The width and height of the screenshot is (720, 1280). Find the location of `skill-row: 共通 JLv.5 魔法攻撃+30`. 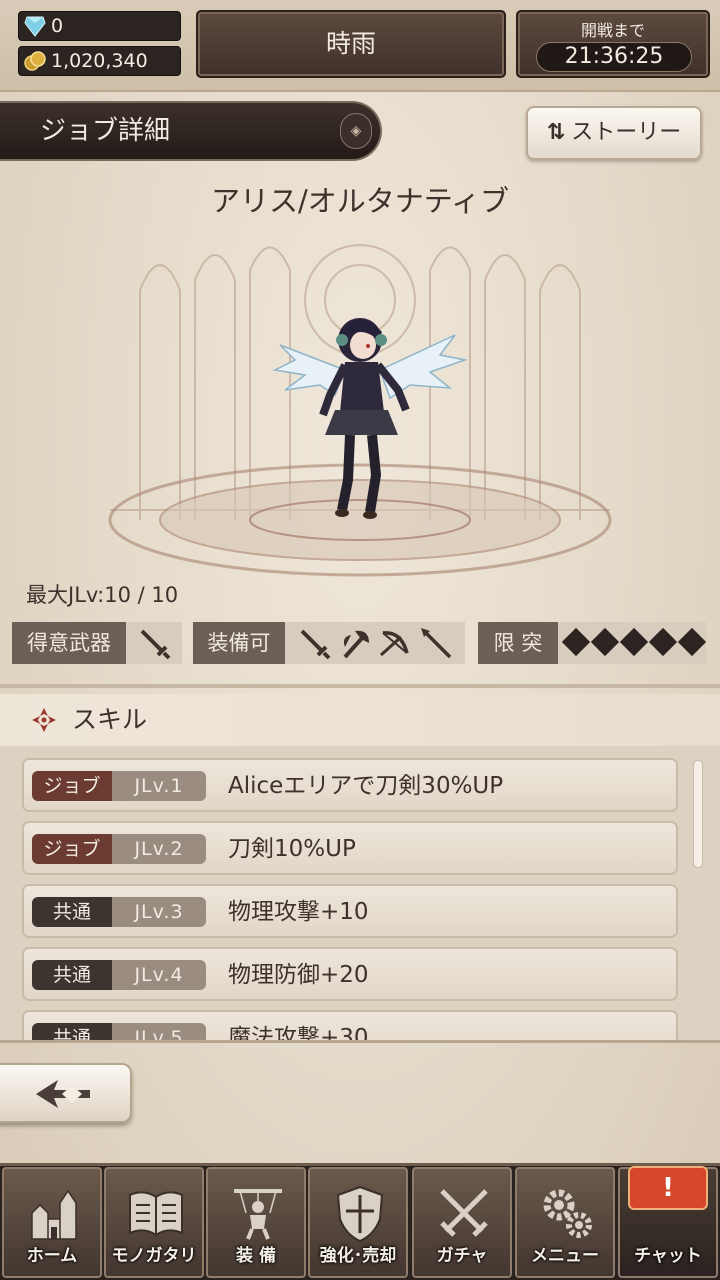

skill-row: 共通 JLv.5 魔法攻撃+30 is located at coordinates (350, 1026).